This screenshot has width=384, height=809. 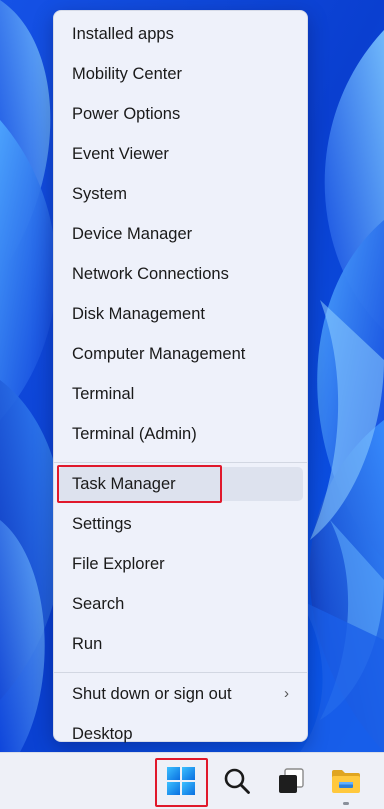 I want to click on menu-item-installed-apps: Installed apps, so click(x=180, y=34).